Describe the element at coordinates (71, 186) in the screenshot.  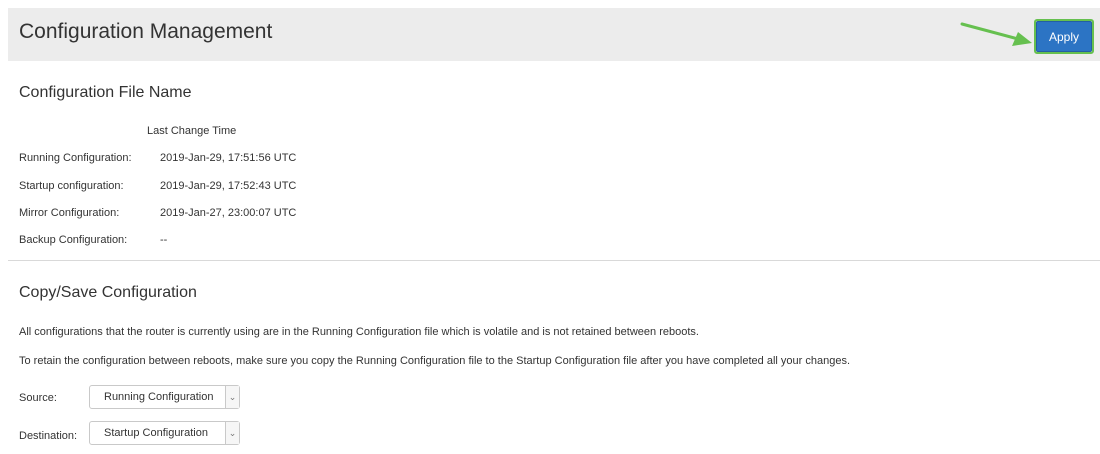
I see `row-label-startup: Startup configuration:` at that location.